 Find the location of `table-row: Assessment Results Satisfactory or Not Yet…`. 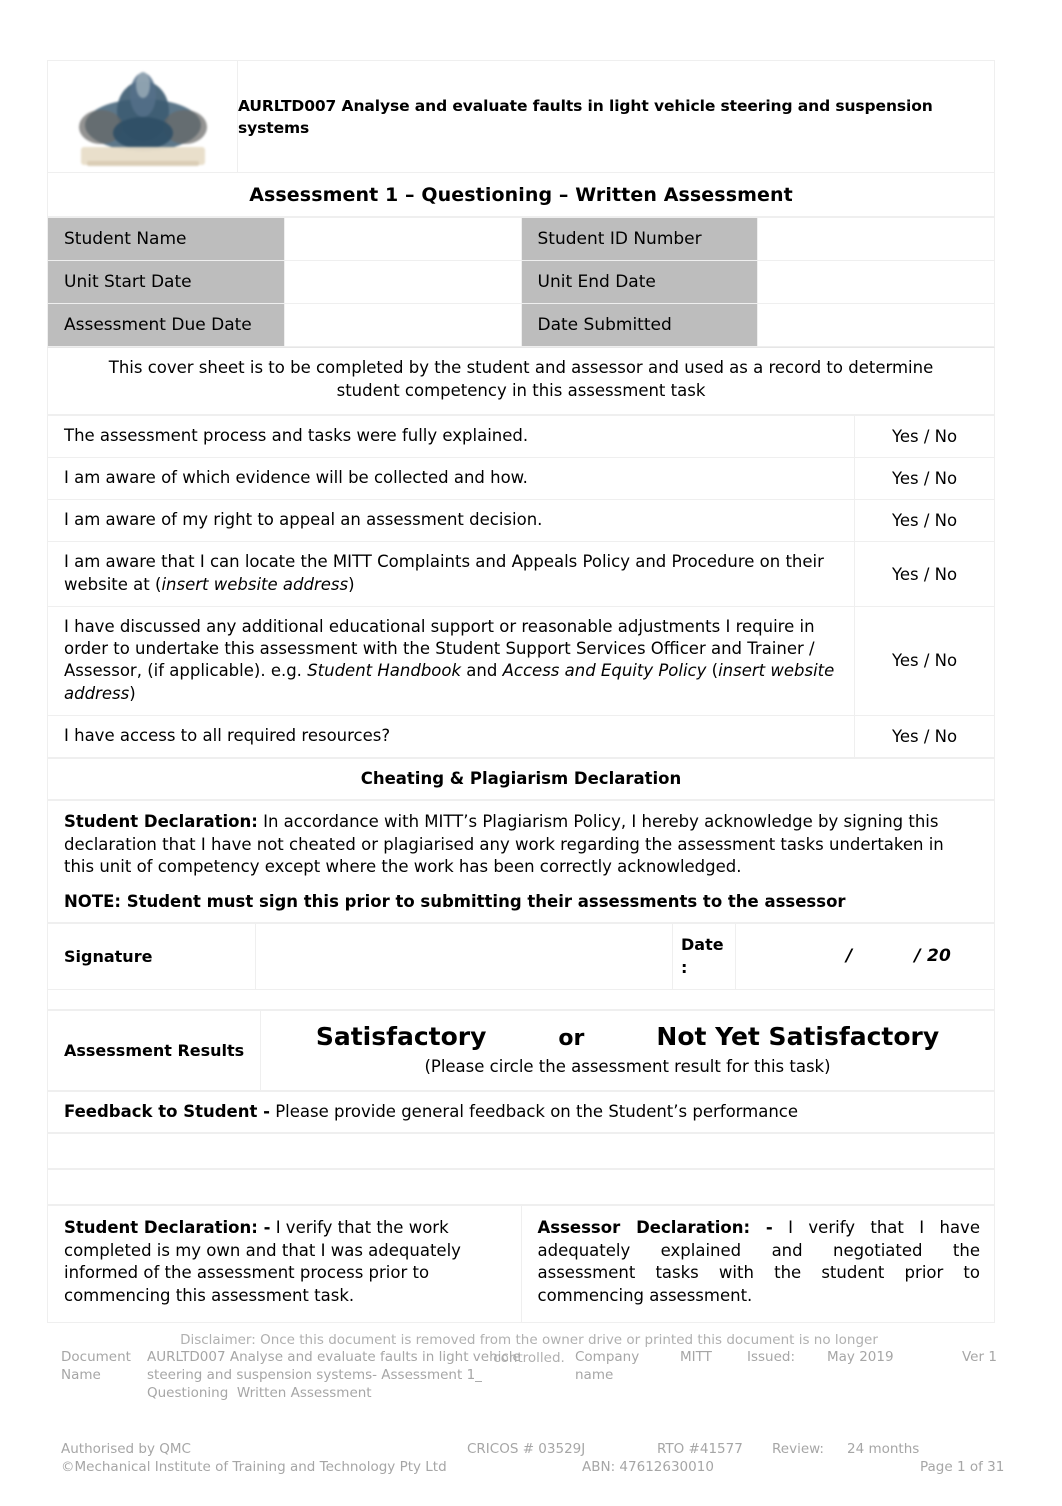

table-row: Assessment Results Satisfactory or Not Yet… is located at coordinates (521, 1050).